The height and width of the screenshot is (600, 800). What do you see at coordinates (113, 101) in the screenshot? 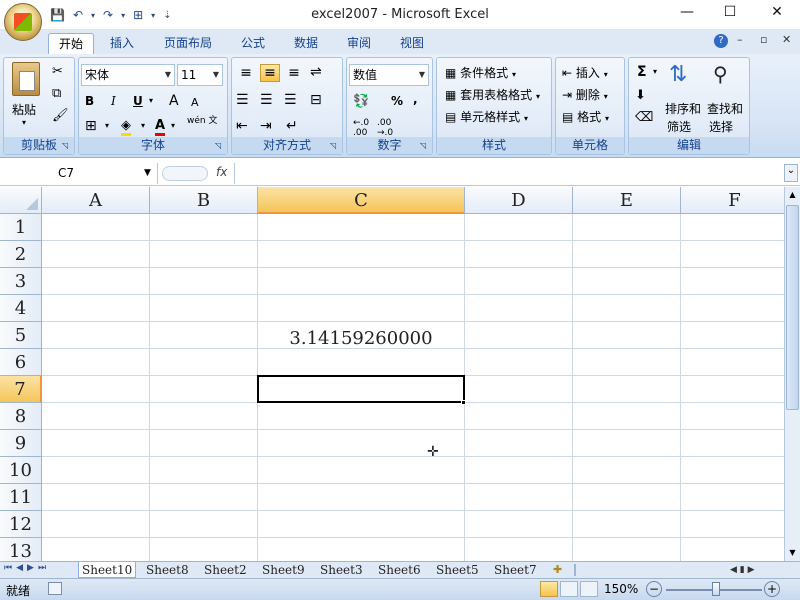
I see `italic-button: I` at bounding box center [113, 101].